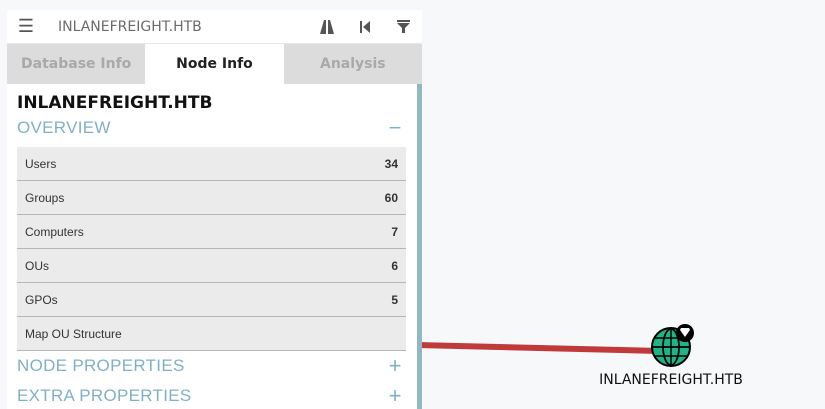  What do you see at coordinates (394, 266) in the screenshot?
I see `row-value: 6` at bounding box center [394, 266].